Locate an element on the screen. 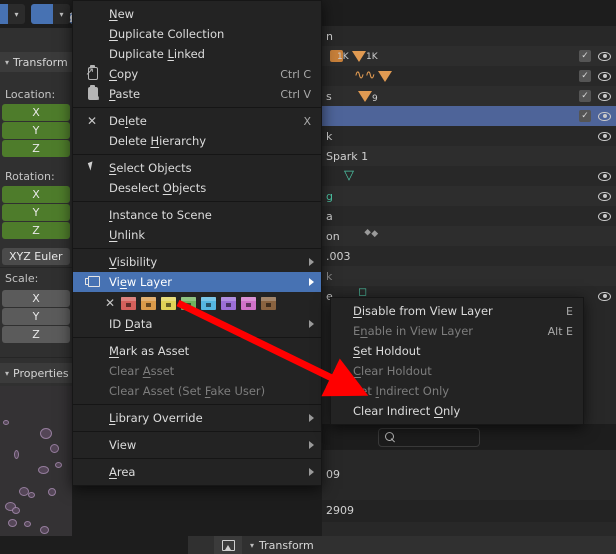  menu-item-duplicate-linked: Duplicate Linked is located at coordinates (197, 54).